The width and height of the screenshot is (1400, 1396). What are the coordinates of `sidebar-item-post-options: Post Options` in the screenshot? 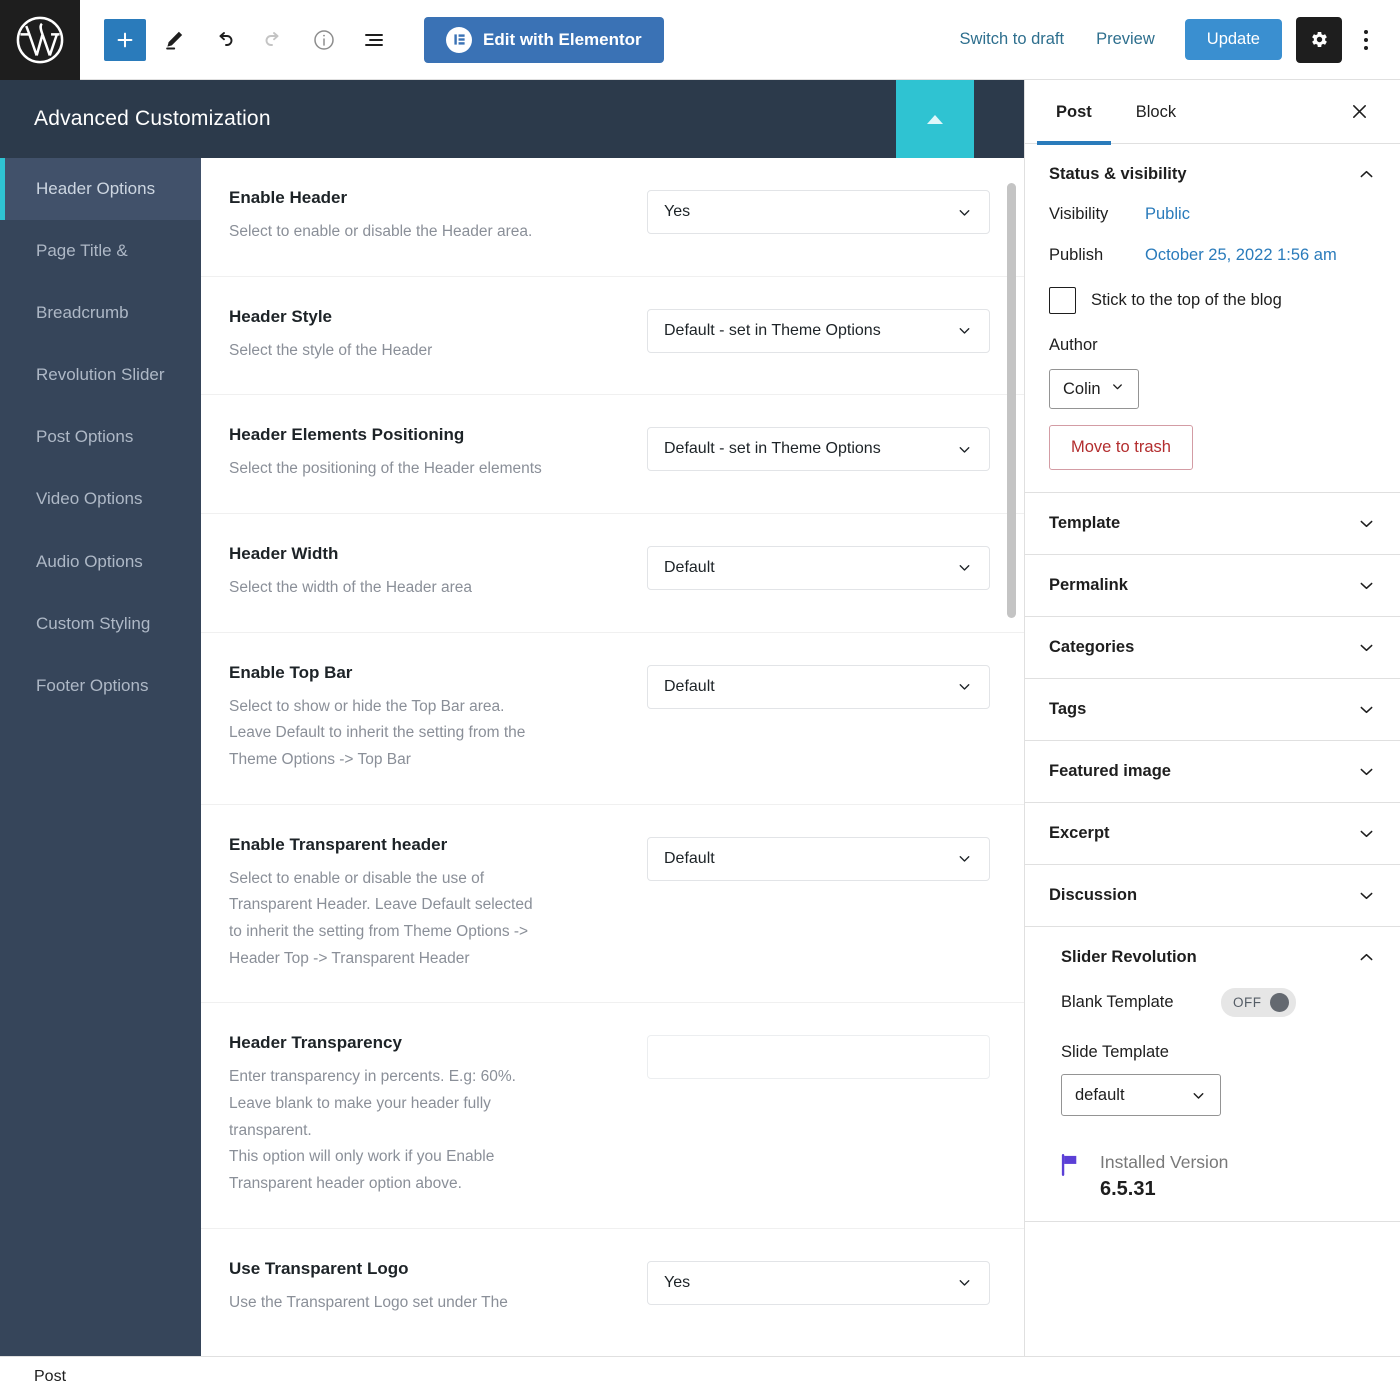 It's located at (100, 437).